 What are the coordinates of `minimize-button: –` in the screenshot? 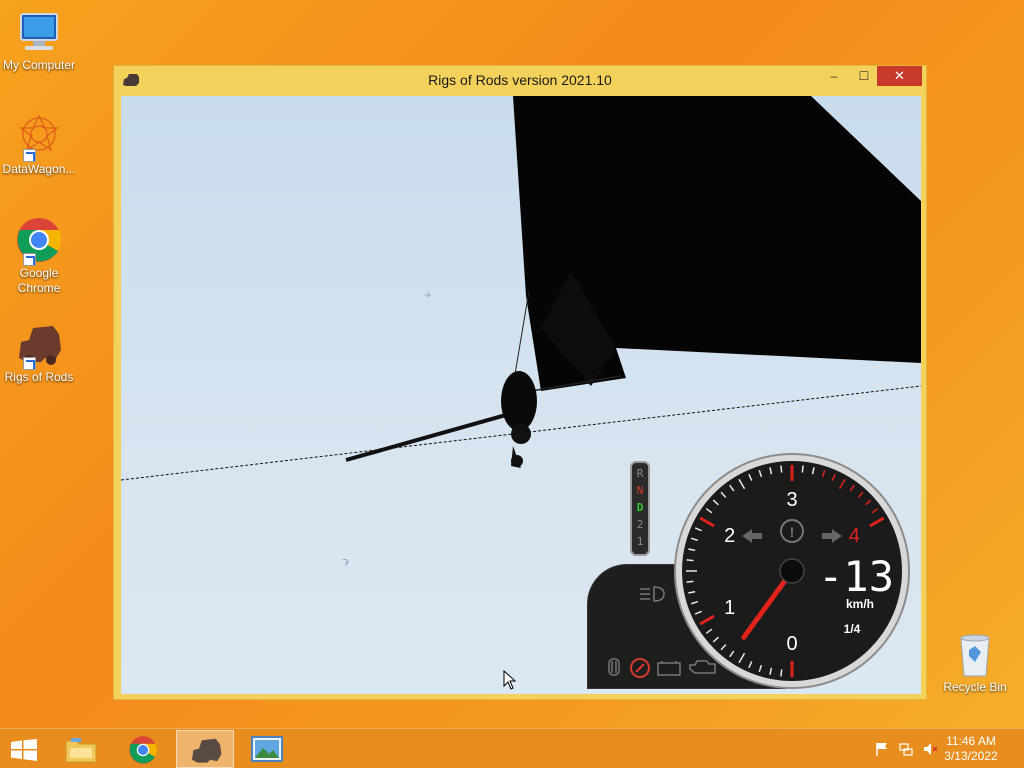 It's located at (834, 76).